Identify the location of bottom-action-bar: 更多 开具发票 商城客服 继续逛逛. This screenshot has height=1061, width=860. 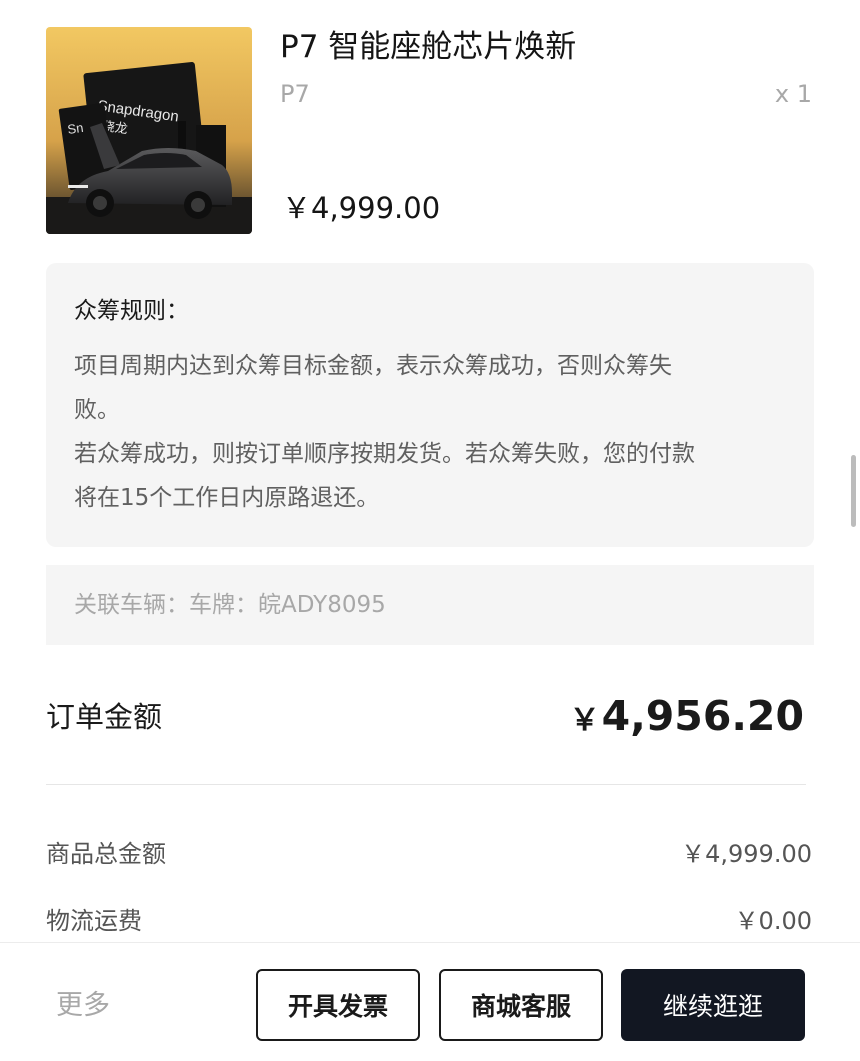
(430, 1001).